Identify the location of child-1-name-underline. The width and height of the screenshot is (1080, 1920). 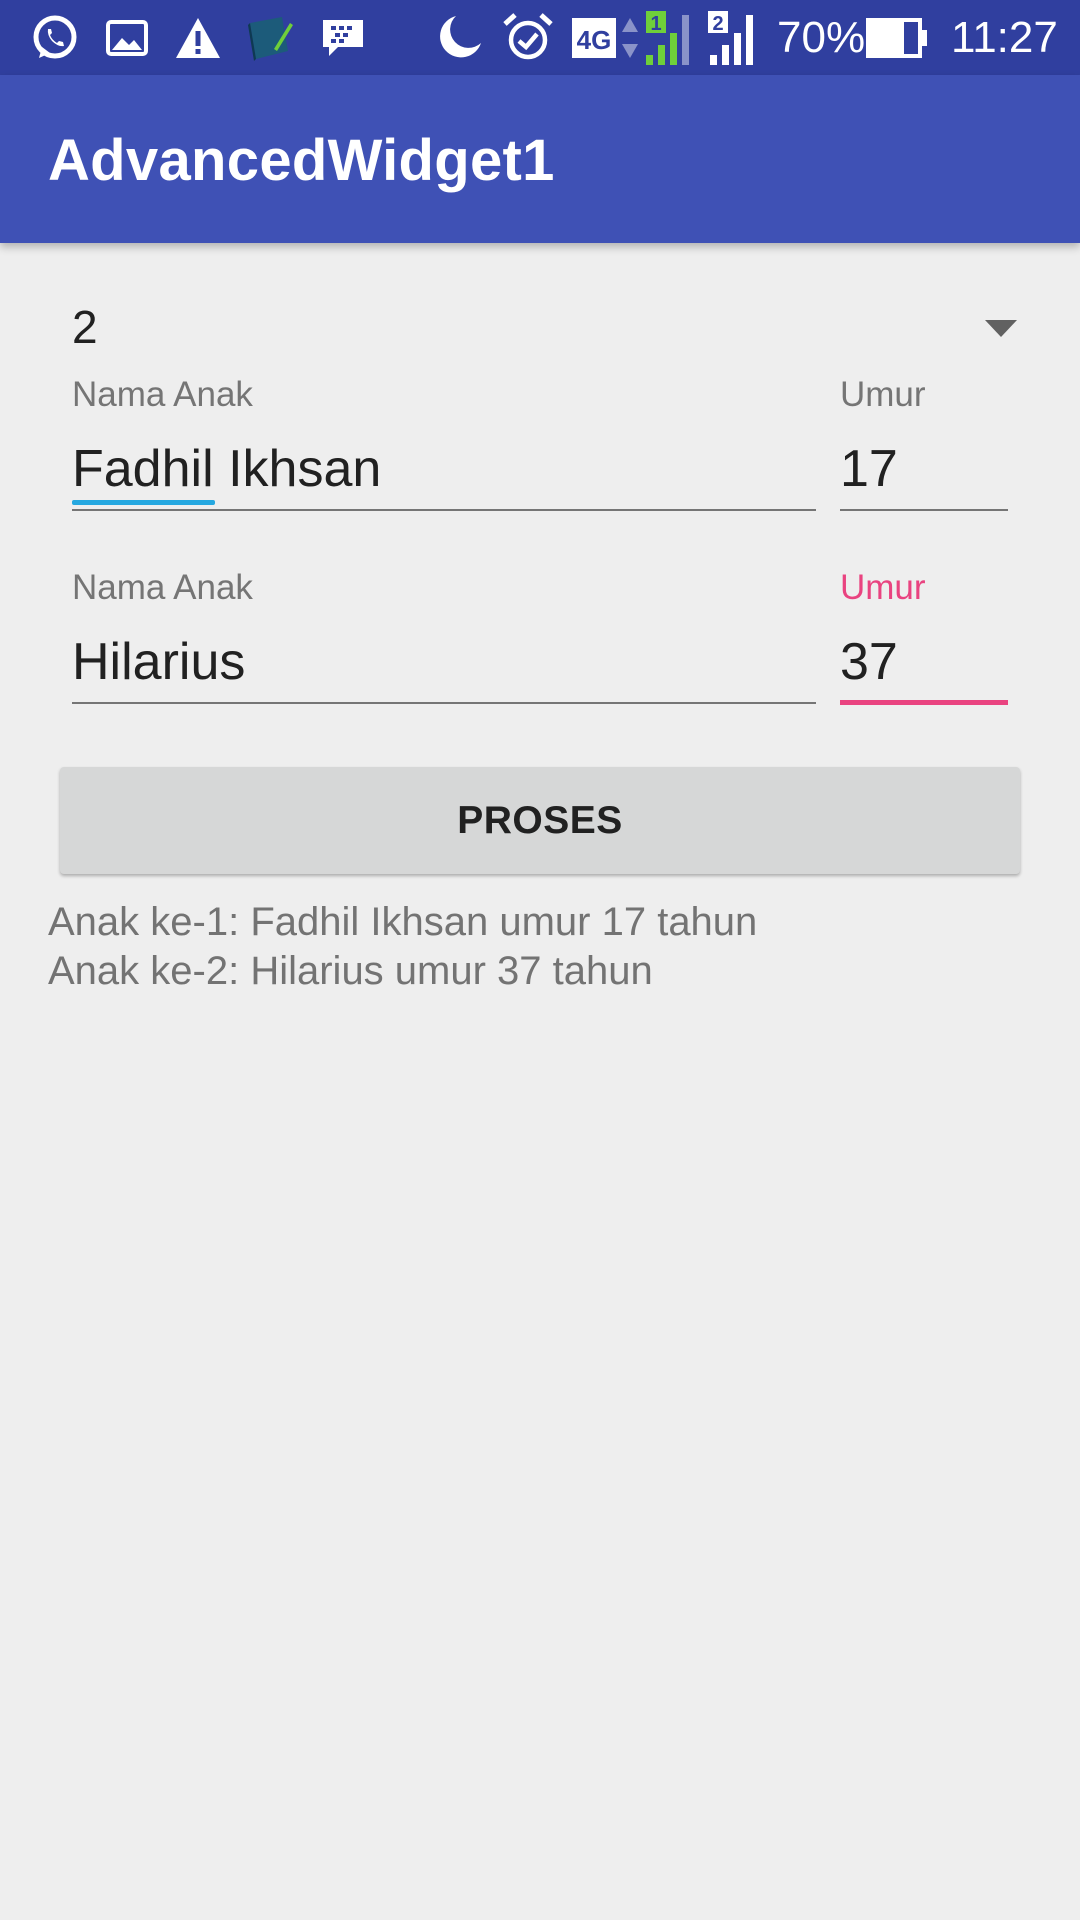
(444, 510).